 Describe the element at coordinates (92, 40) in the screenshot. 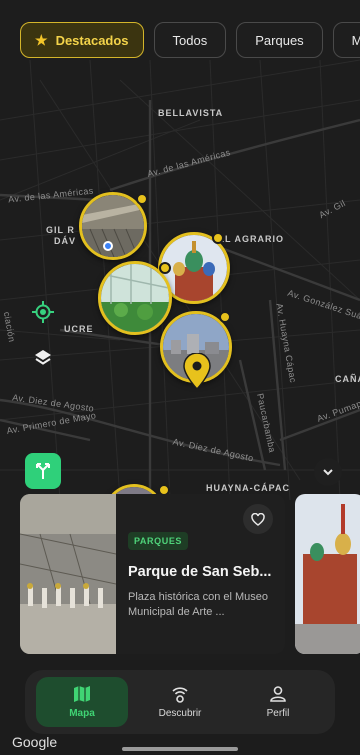

I see `filter-chip-label: Destacados` at that location.